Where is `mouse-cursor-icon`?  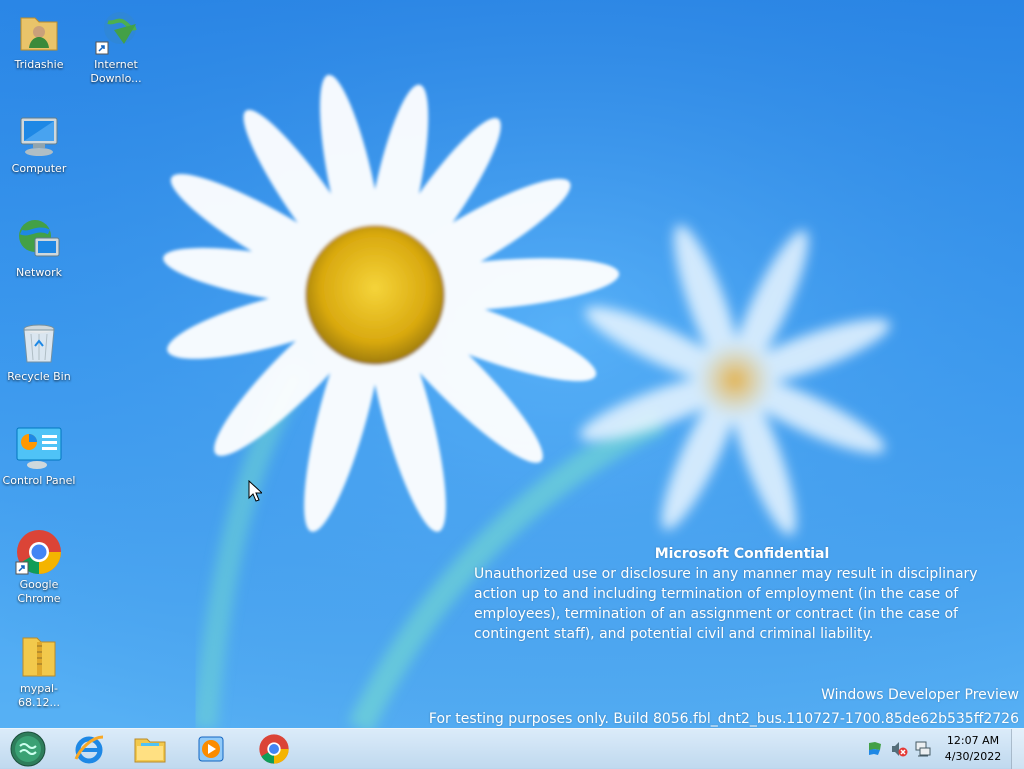
mouse-cursor-icon is located at coordinates (255, 491).